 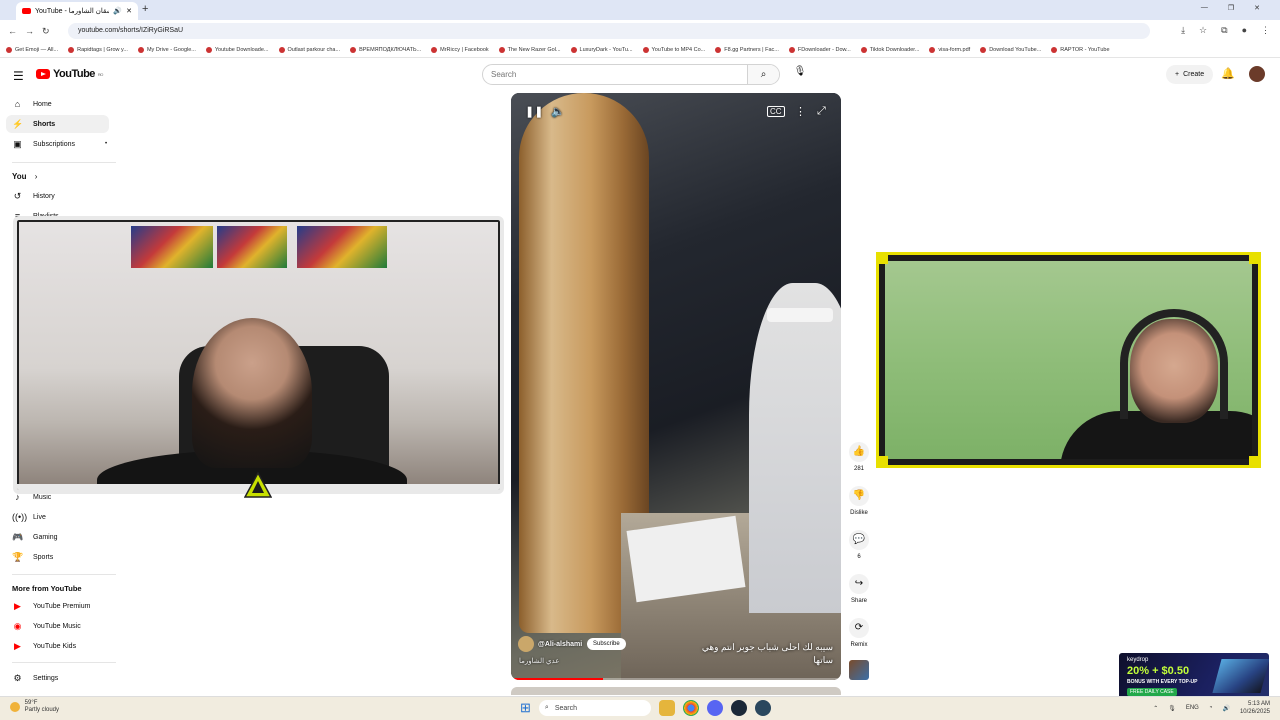 What do you see at coordinates (690, 708) in the screenshot?
I see `chrome-icon` at bounding box center [690, 708].